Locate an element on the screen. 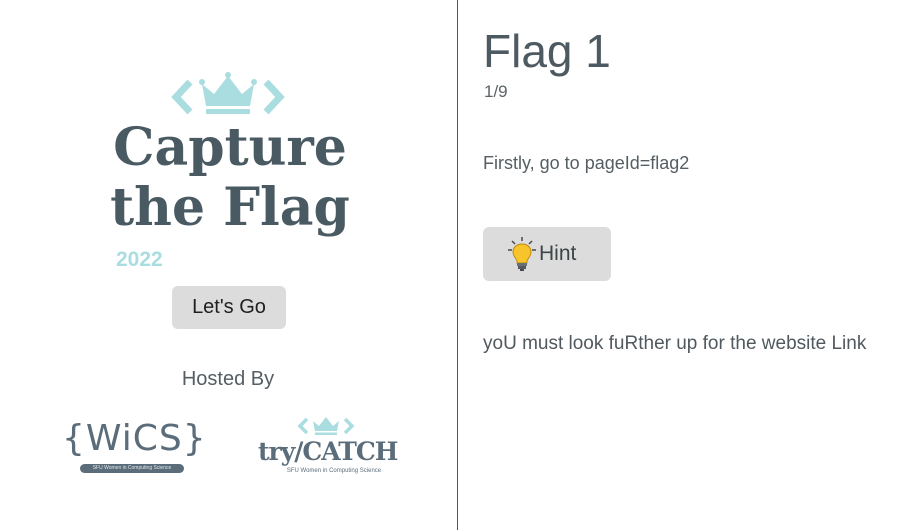 The height and width of the screenshot is (530, 900). wics-logo-tagline: SFU Women in Computing Science is located at coordinates (132, 468).